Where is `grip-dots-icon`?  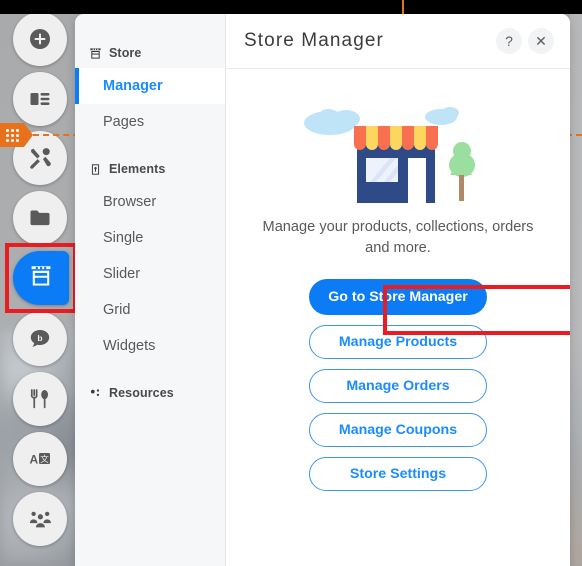
grip-dots-icon is located at coordinates (12, 135).